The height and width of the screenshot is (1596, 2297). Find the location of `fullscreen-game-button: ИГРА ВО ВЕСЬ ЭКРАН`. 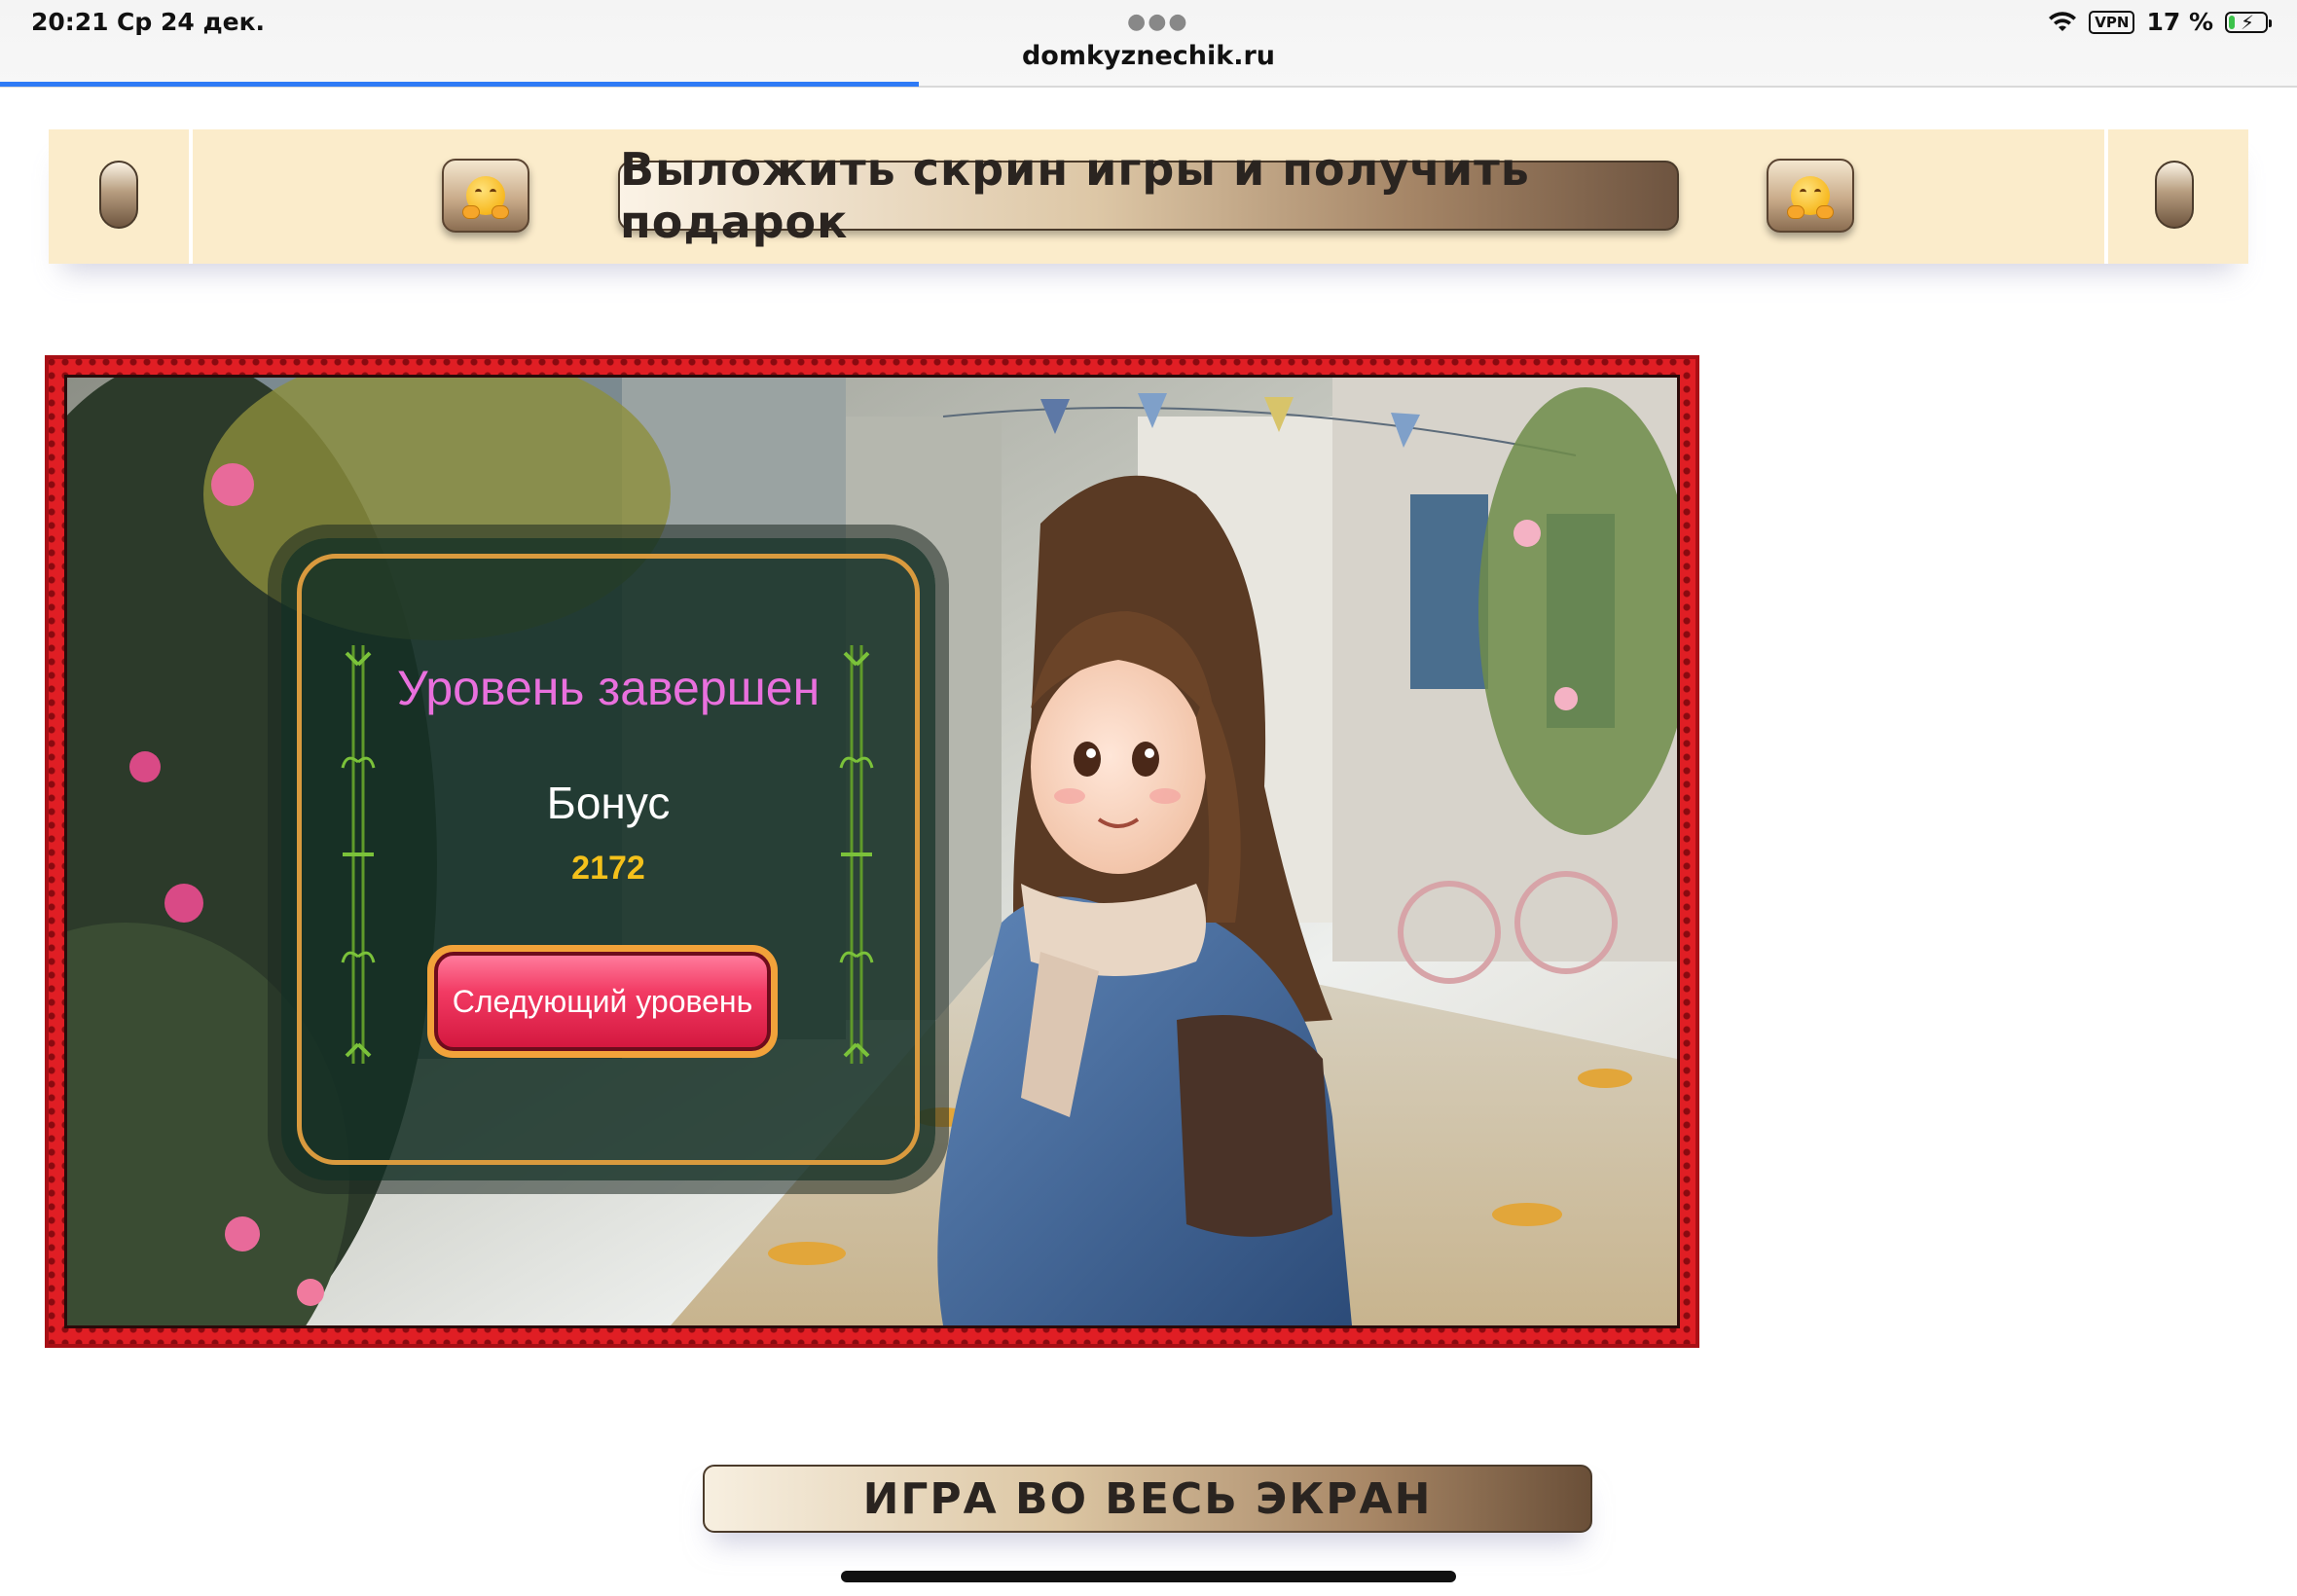

fullscreen-game-button: ИГРА ВО ВЕСЬ ЭКРАН is located at coordinates (1147, 1499).